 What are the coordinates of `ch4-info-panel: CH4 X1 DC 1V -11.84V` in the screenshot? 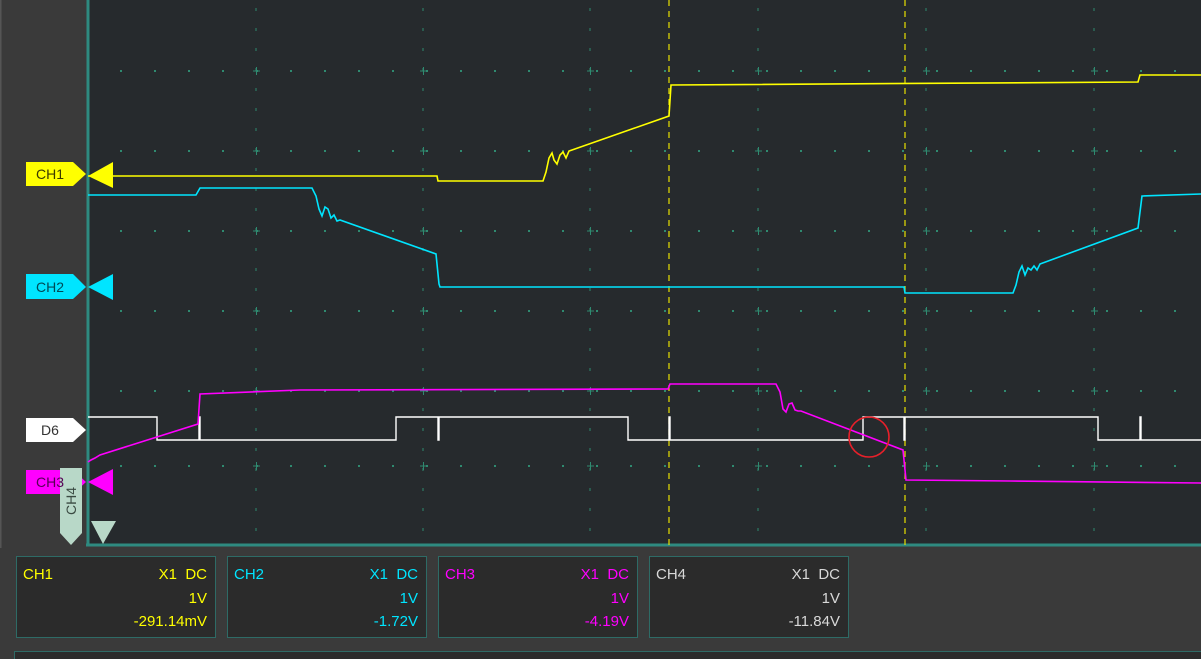 It's located at (749, 597).